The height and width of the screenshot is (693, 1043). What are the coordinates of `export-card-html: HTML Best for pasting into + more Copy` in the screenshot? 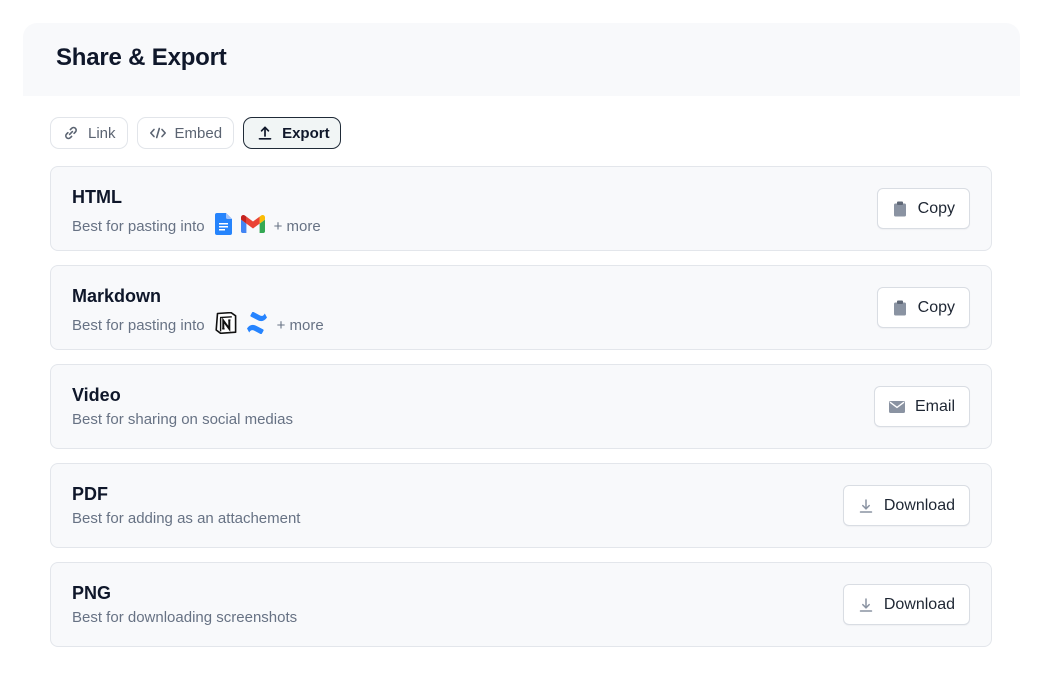 It's located at (521, 208).